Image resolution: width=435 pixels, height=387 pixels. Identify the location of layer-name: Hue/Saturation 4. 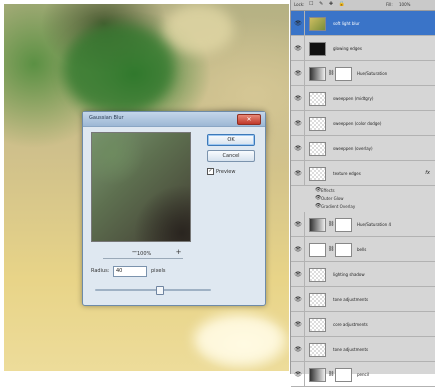
(374, 224).